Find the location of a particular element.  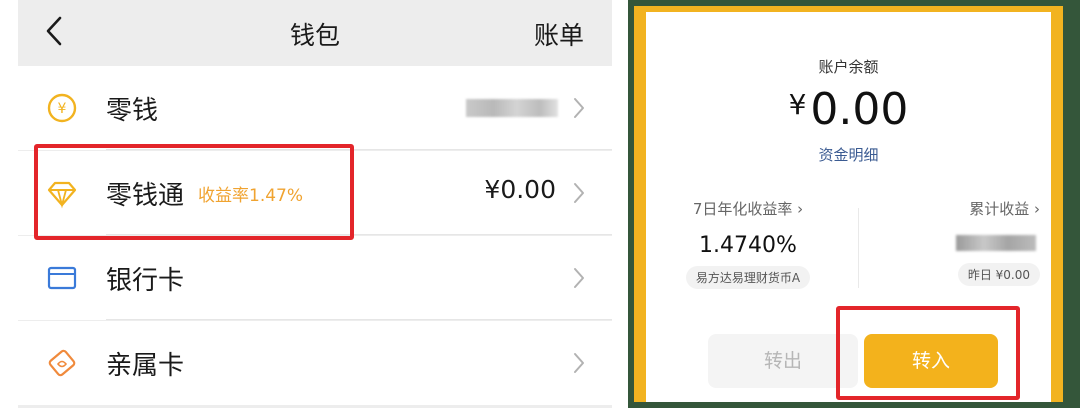

balance-value: 0.00 is located at coordinates (859, 109).